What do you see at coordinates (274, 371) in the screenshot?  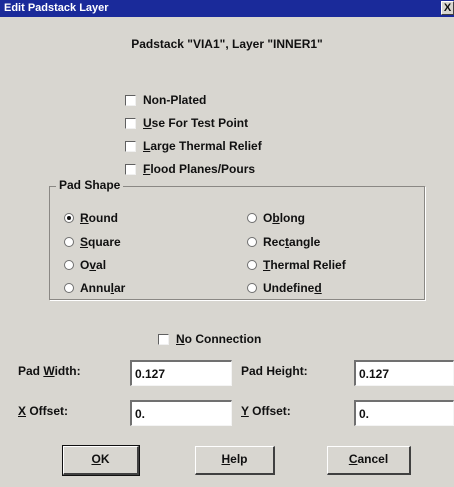 I see `pad-height-label: Pad Height:` at bounding box center [274, 371].